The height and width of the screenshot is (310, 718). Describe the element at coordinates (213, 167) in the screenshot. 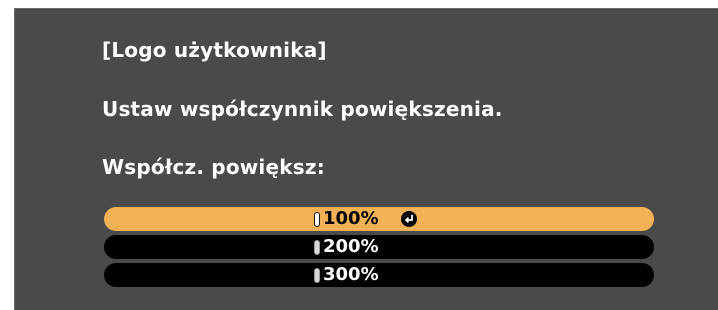

I see `zoom-factor-label: Współcz. powiększ:` at that location.